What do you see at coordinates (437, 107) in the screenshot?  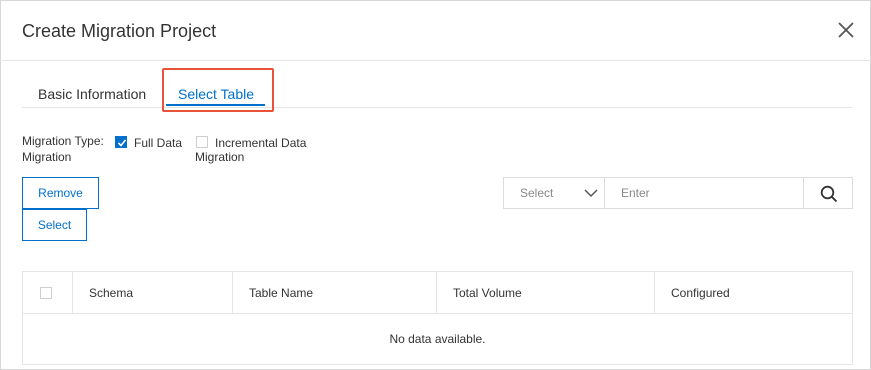 I see `tabs-divider` at bounding box center [437, 107].